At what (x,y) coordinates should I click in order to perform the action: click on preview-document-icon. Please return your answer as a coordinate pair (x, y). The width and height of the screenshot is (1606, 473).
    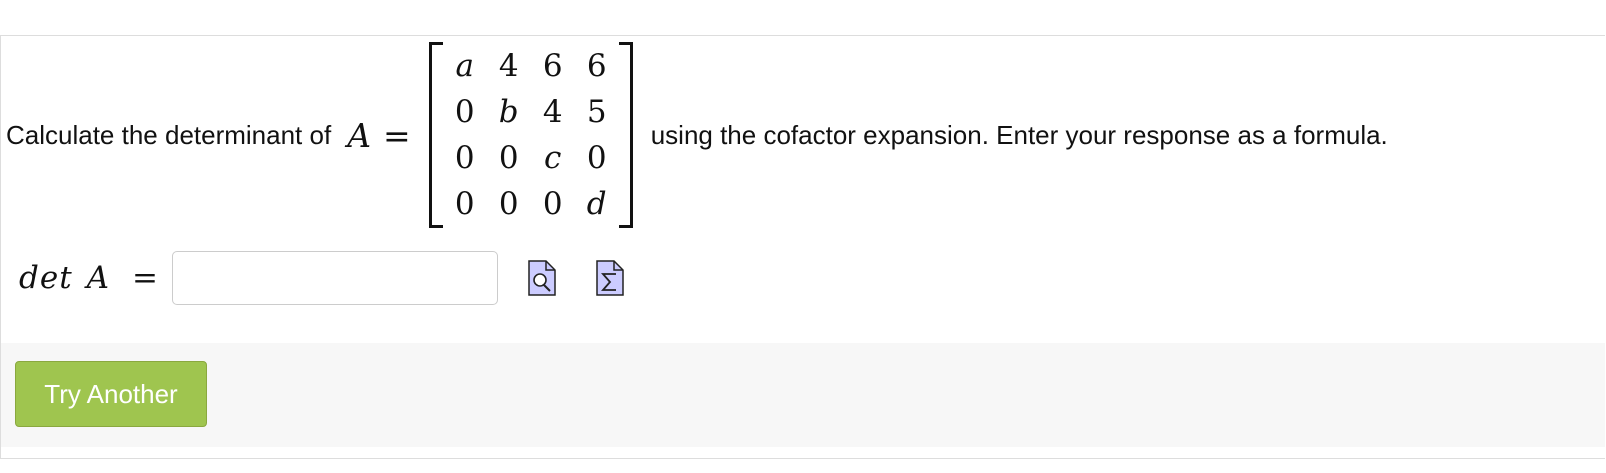
    Looking at the image, I should click on (542, 278).